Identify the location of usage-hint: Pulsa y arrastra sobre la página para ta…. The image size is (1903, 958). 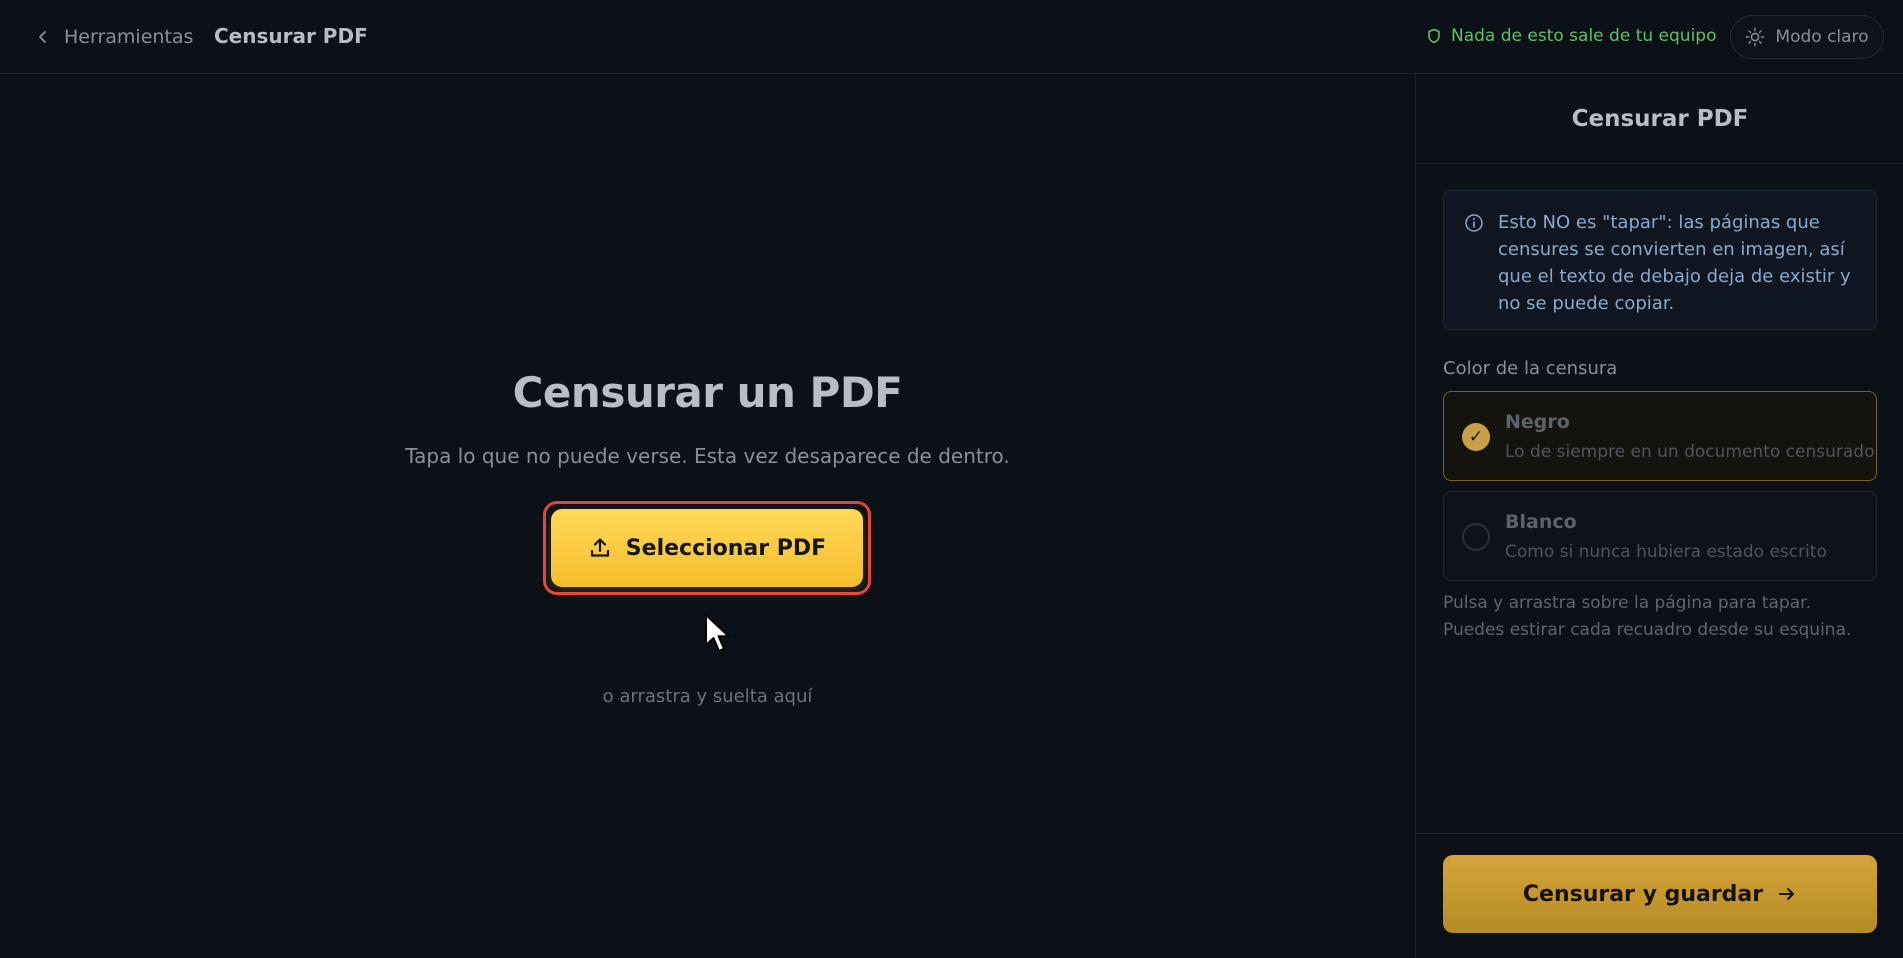
(1647, 616).